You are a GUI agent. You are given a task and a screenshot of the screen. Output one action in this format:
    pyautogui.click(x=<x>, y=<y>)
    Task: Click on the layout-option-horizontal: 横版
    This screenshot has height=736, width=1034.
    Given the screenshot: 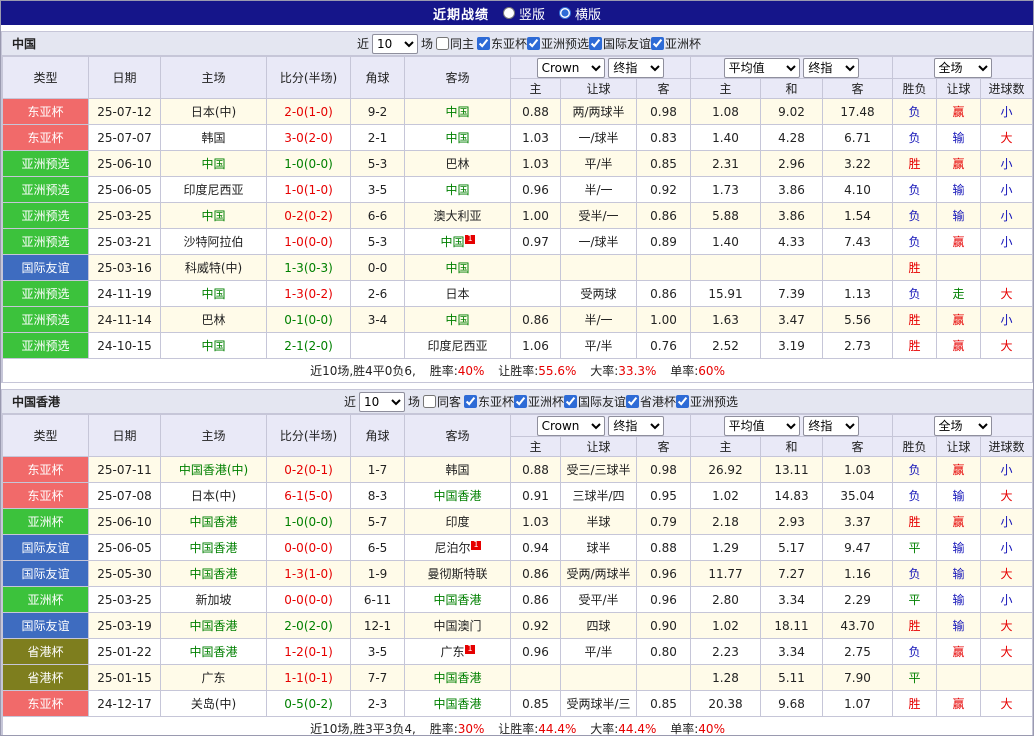 What is the action you would take?
    pyautogui.click(x=580, y=13)
    